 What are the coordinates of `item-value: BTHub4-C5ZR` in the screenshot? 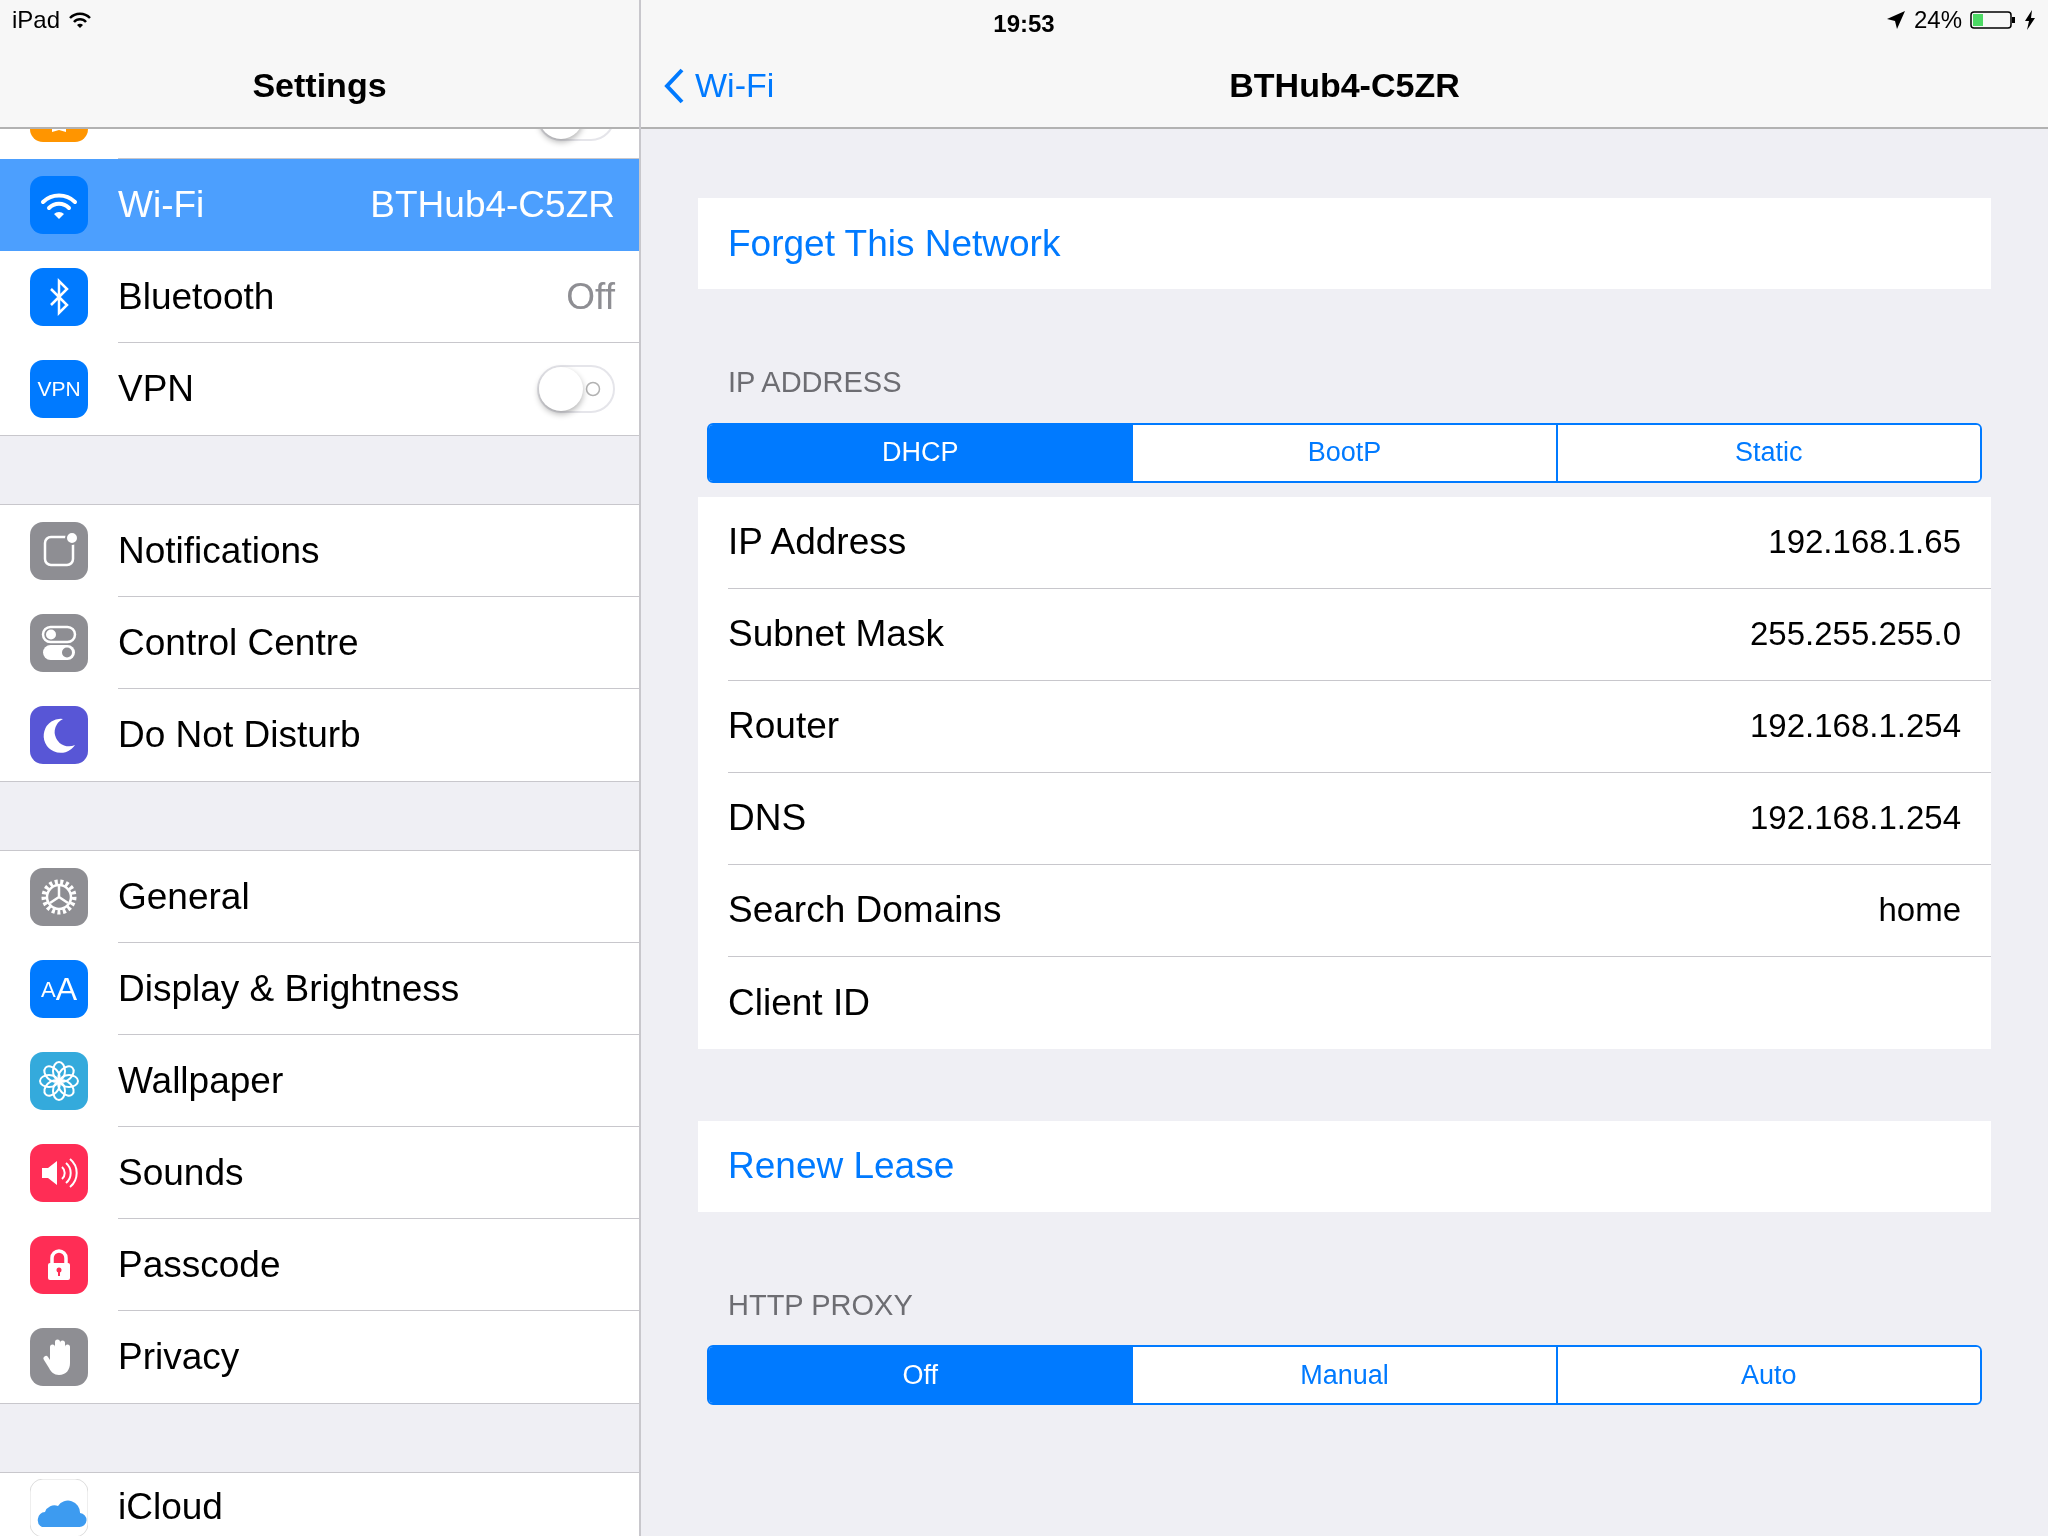 It's located at (492, 204).